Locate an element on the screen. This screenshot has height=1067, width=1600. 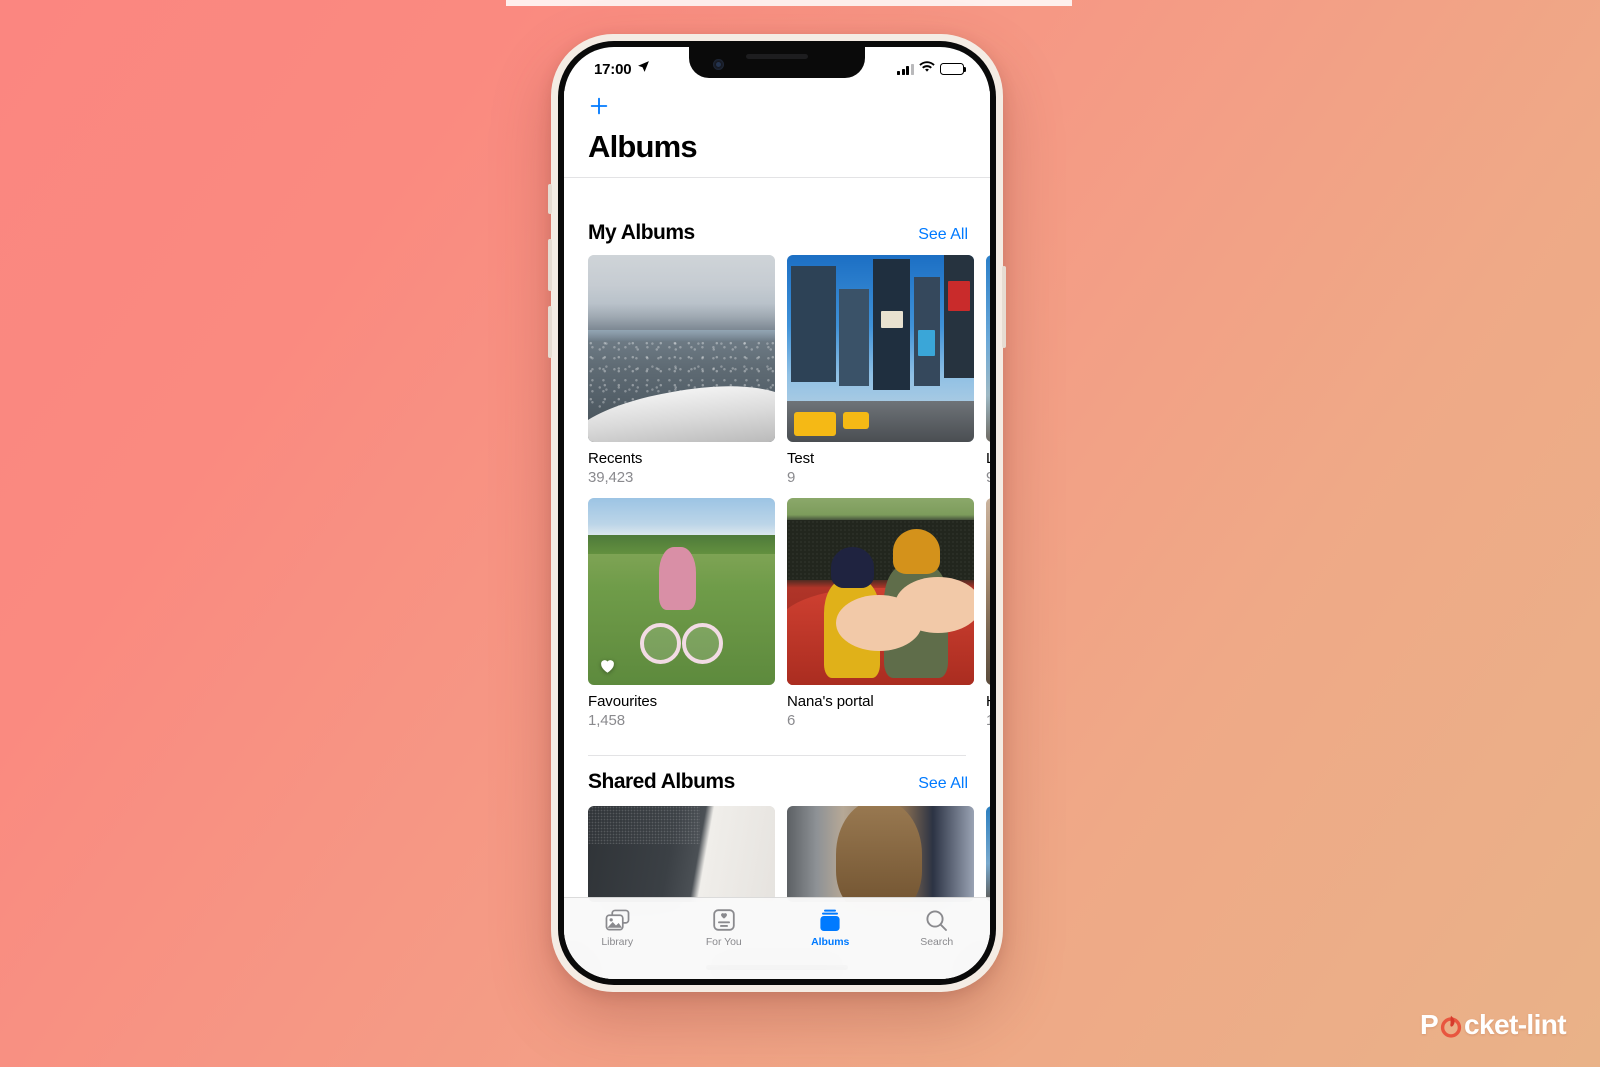
albums-stack-icon is located at coordinates (830, 920).